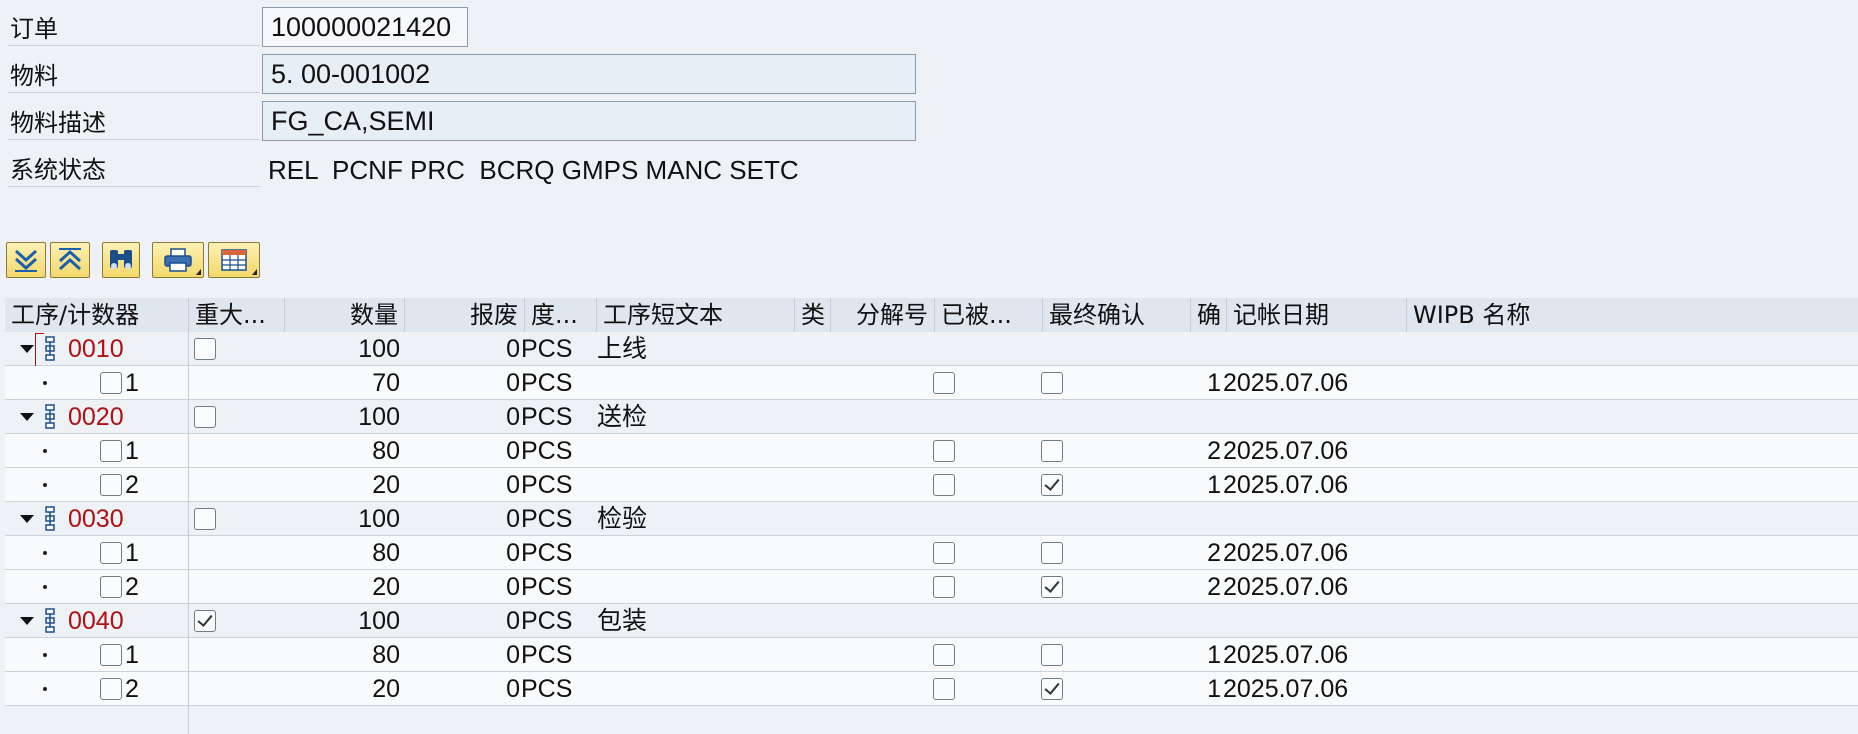 The height and width of the screenshot is (734, 1858). I want to click on col-scrap: 报废, so click(465, 315).